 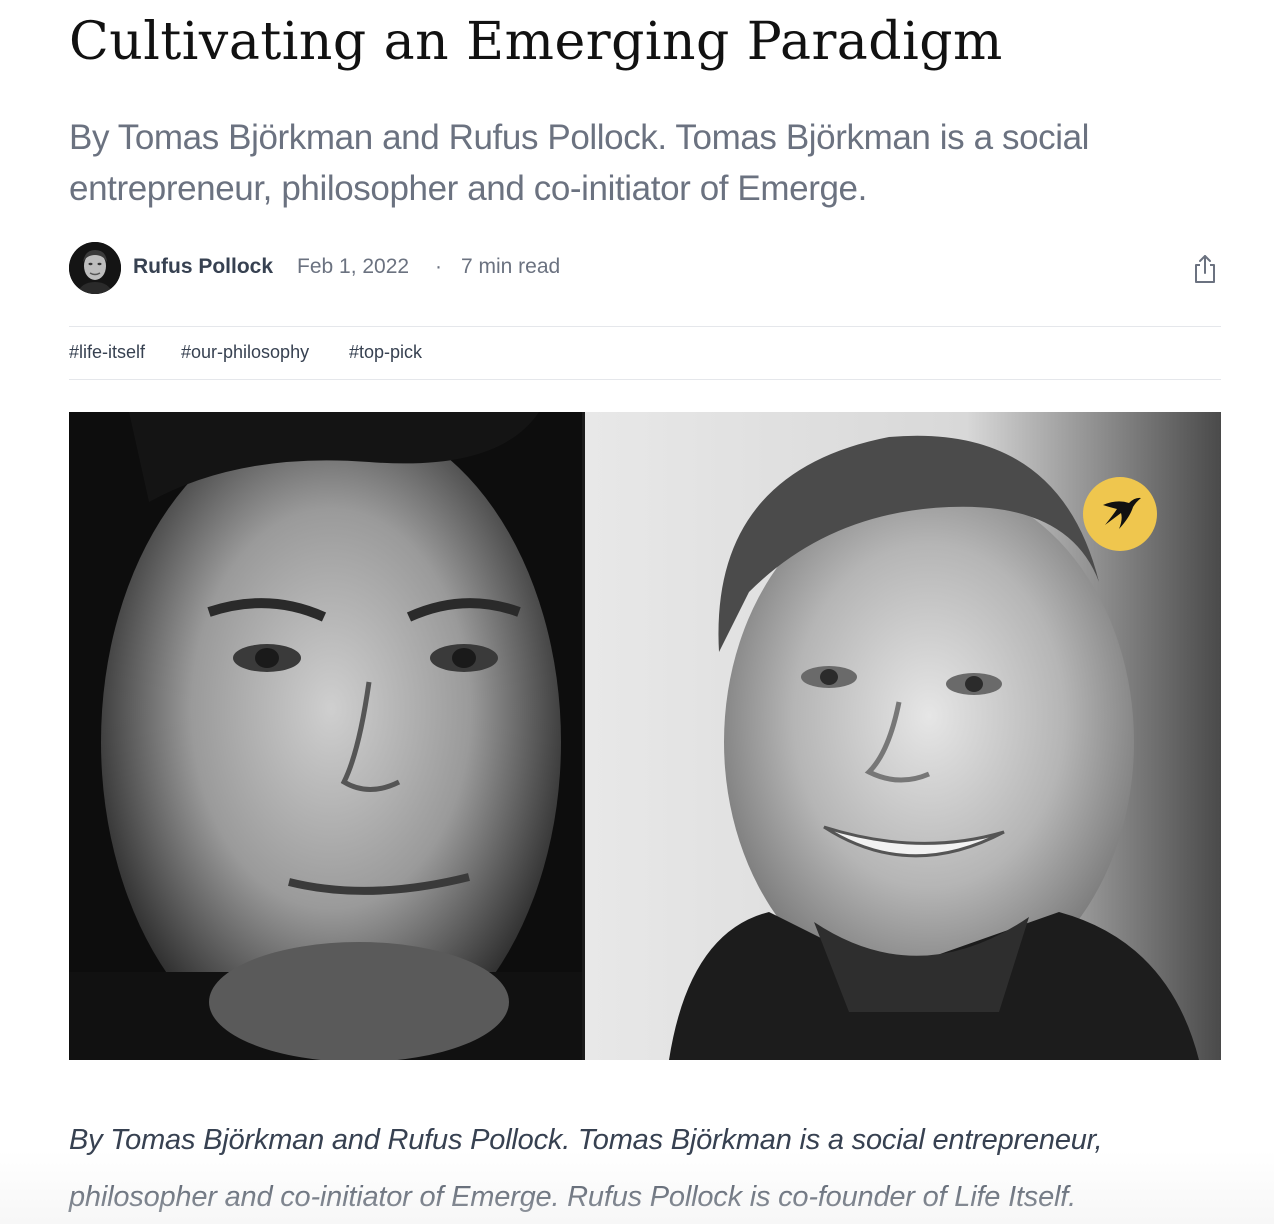 What do you see at coordinates (511, 266) in the screenshot?
I see `read-time: 7 min read` at bounding box center [511, 266].